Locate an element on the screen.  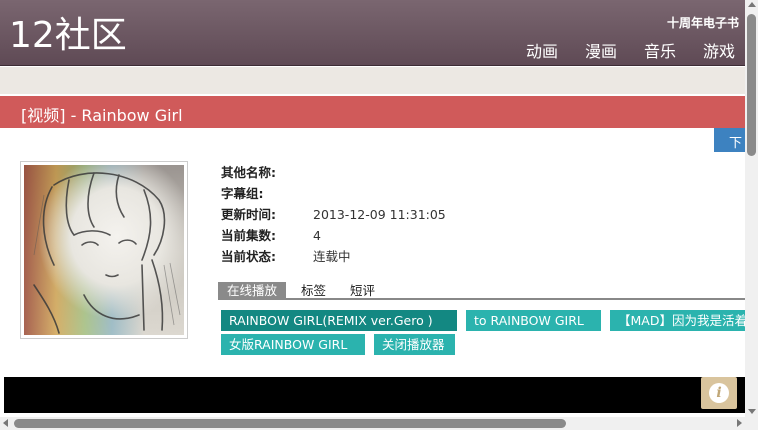
info-value: 2013-12-09 11:31:05 is located at coordinates (379, 214).